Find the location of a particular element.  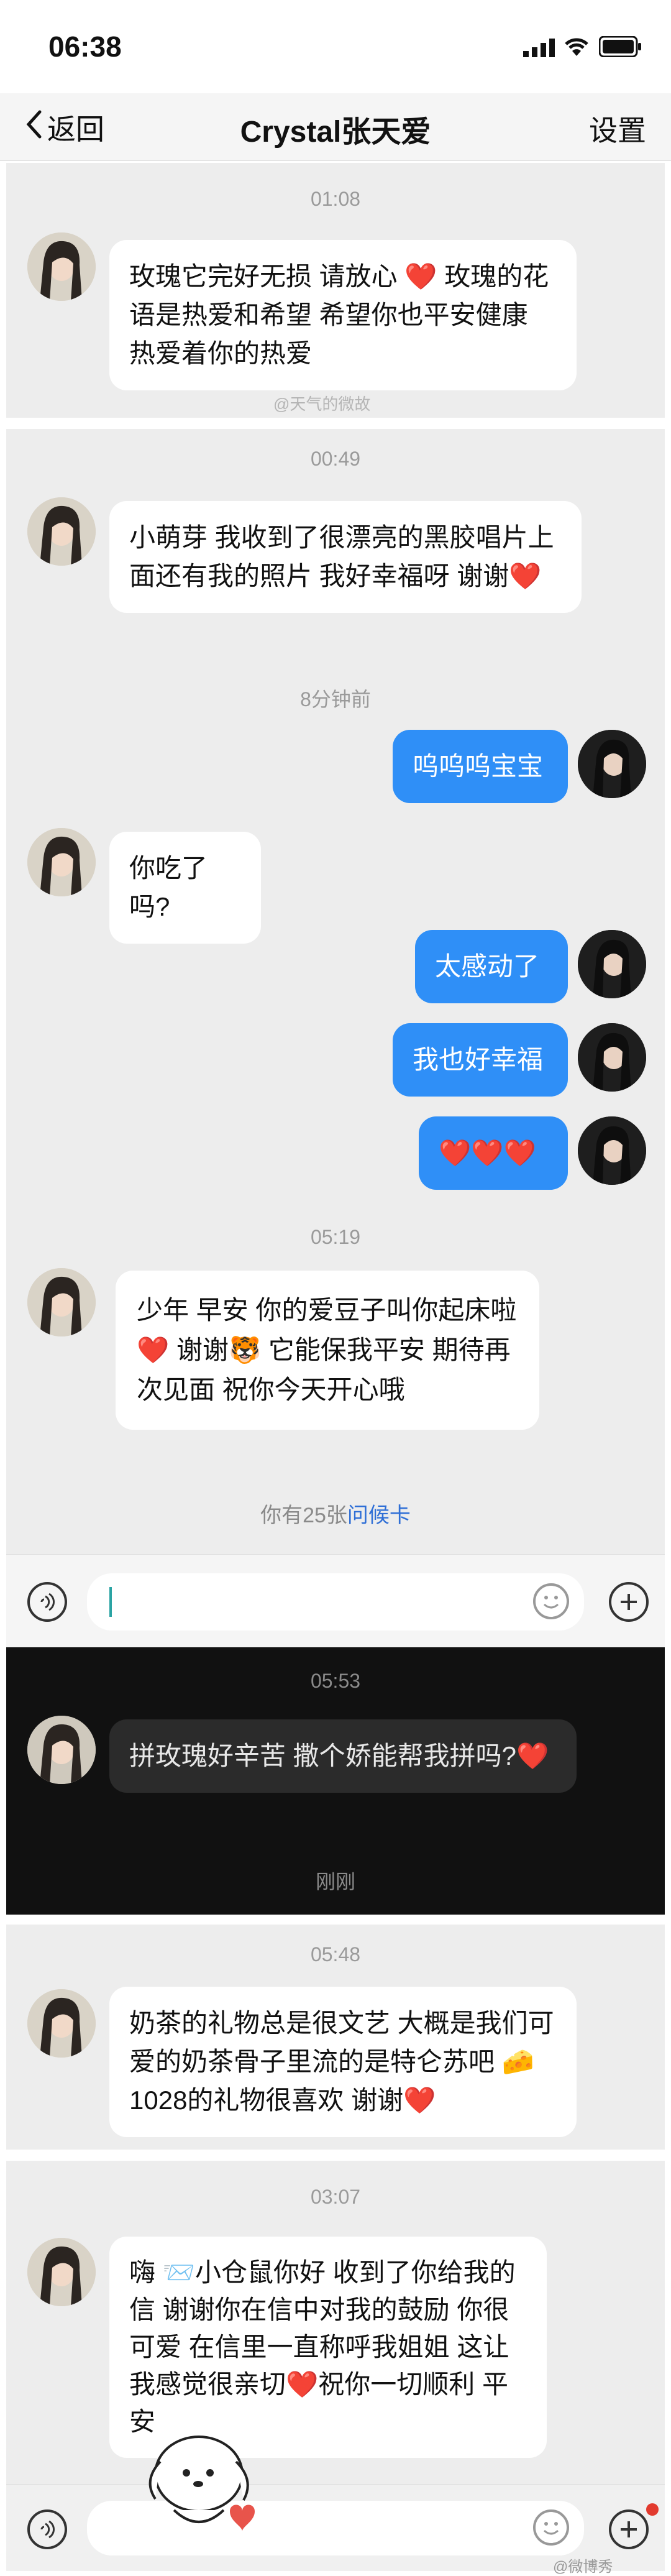

watermark: @天气的微故 is located at coordinates (322, 404).